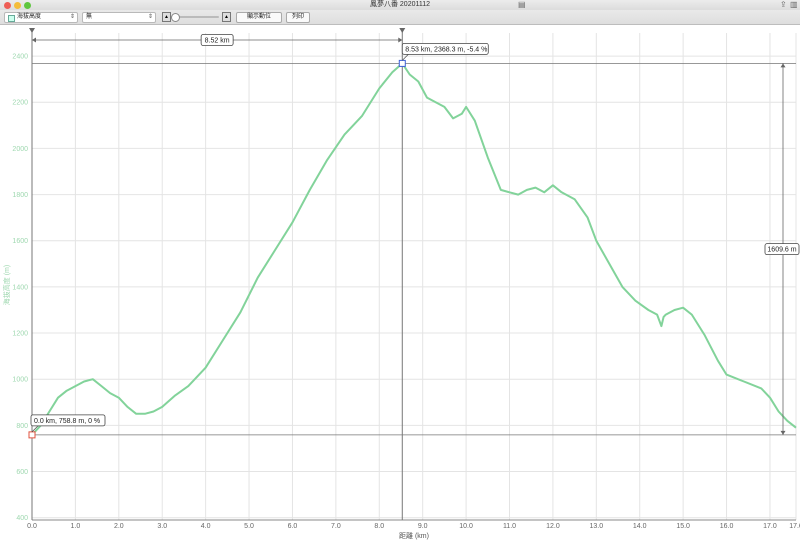  Describe the element at coordinates (293, 526) in the screenshot. I see `x-tick-label: 6.0` at that location.